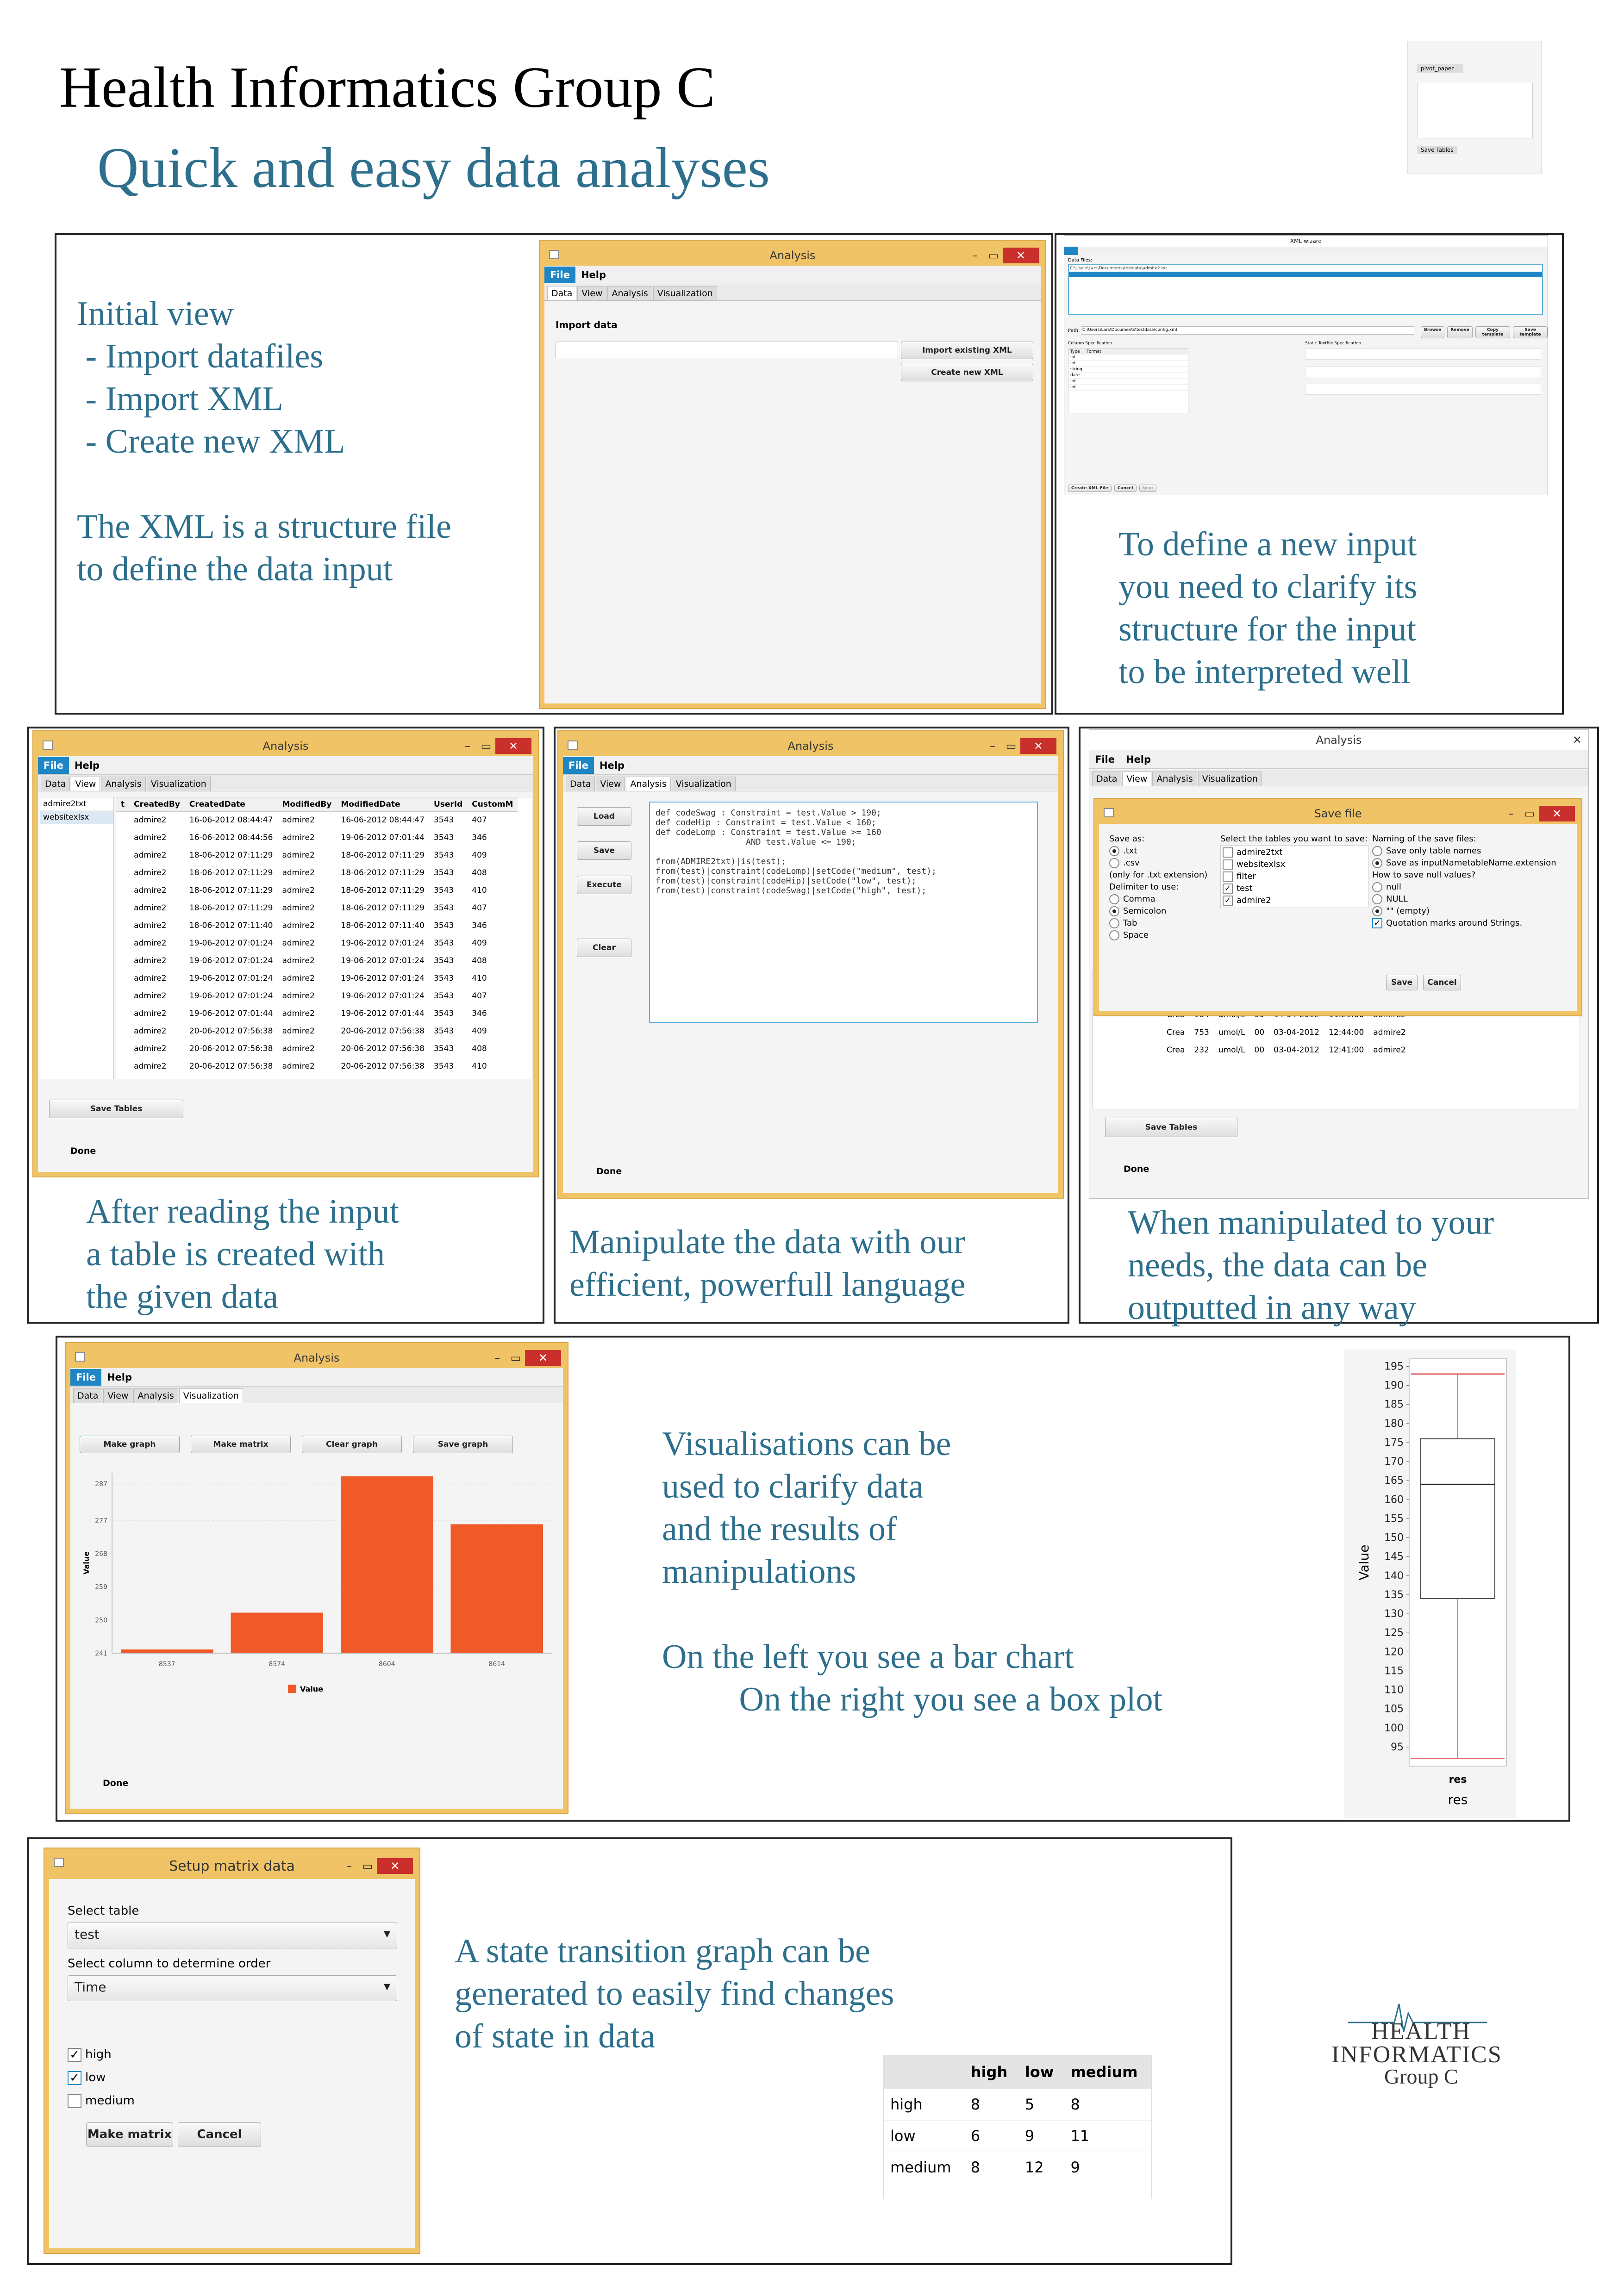 This screenshot has width=1624, height=2296. What do you see at coordinates (1158, 911) in the screenshot?
I see `delimiter-semicolon: Semicolon` at bounding box center [1158, 911].